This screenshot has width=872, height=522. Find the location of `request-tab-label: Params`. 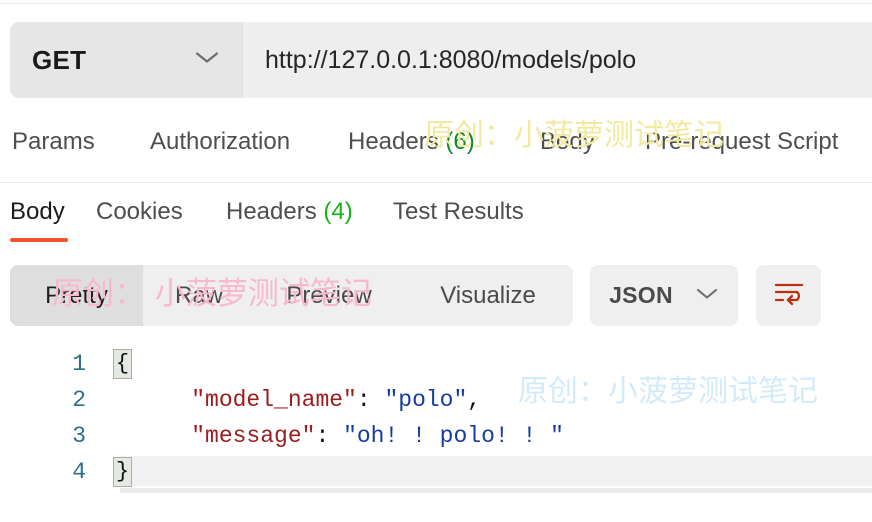

request-tab-label: Params is located at coordinates (53, 141).